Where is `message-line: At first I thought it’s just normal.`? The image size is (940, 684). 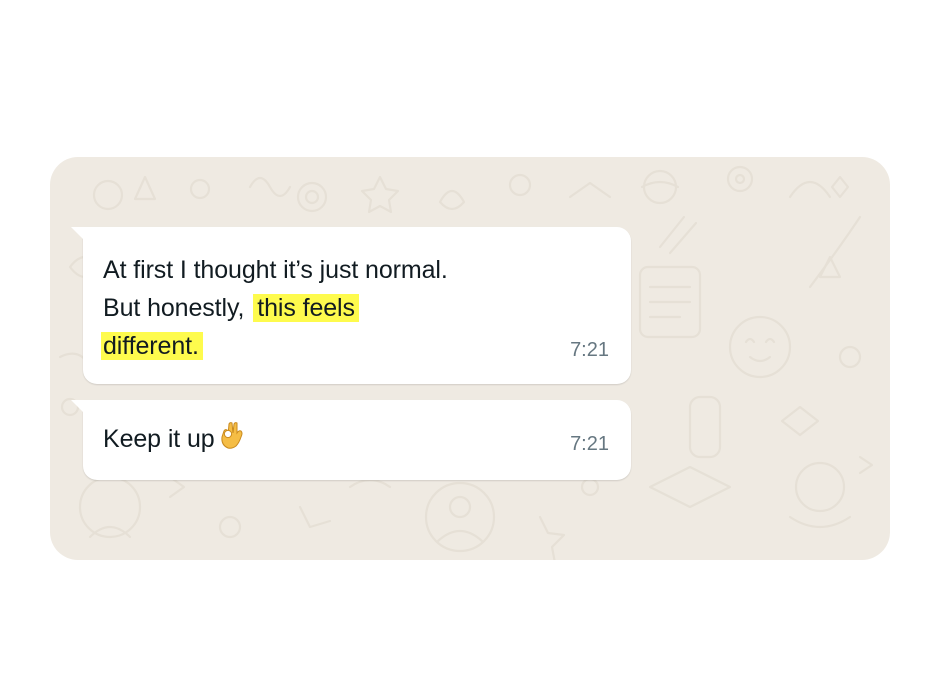 message-line: At first I thought it’s just normal. is located at coordinates (275, 270).